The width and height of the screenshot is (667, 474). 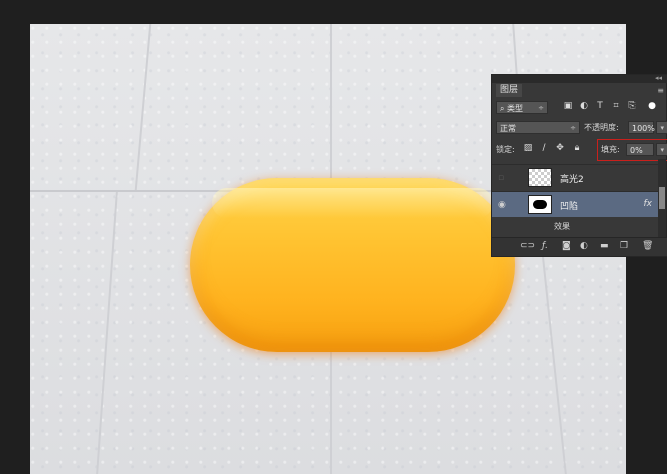 I want to click on panel-menu-icon: ≡, so click(x=660, y=90).